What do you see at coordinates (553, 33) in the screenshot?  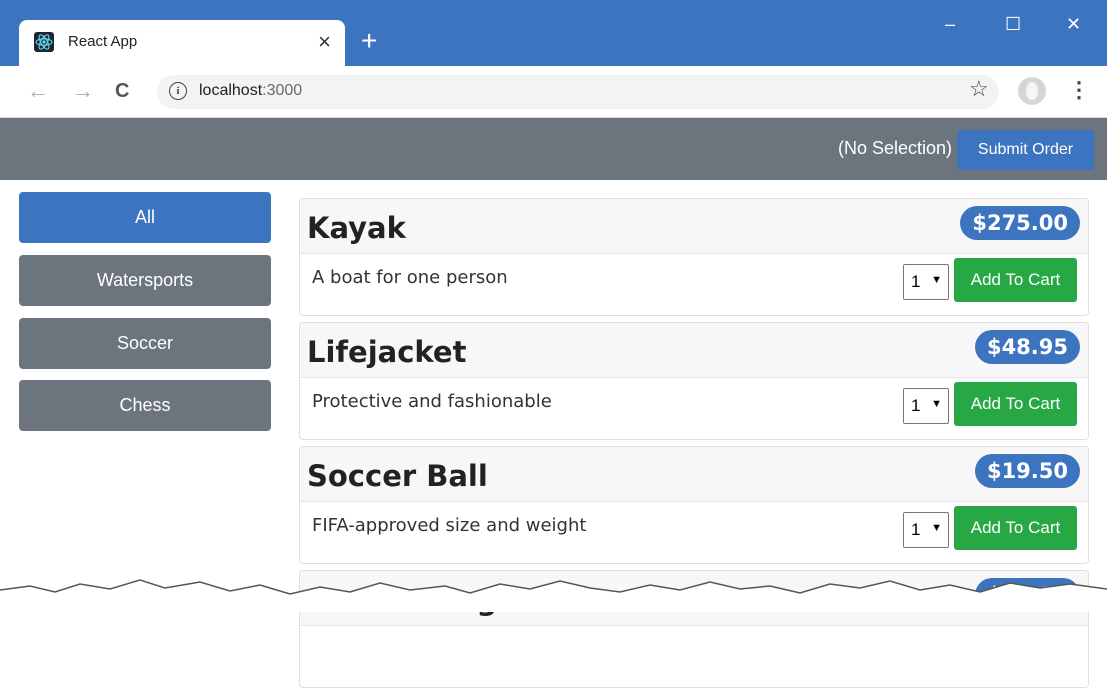 I see `browser-titlebar: React App × + – ☐ ✕` at bounding box center [553, 33].